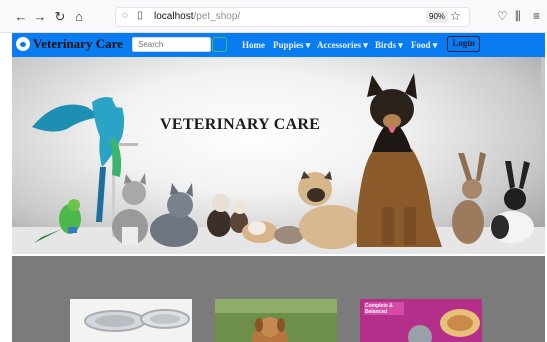 The width and height of the screenshot is (547, 342). Describe the element at coordinates (171, 44) in the screenshot. I see `search-input` at that location.